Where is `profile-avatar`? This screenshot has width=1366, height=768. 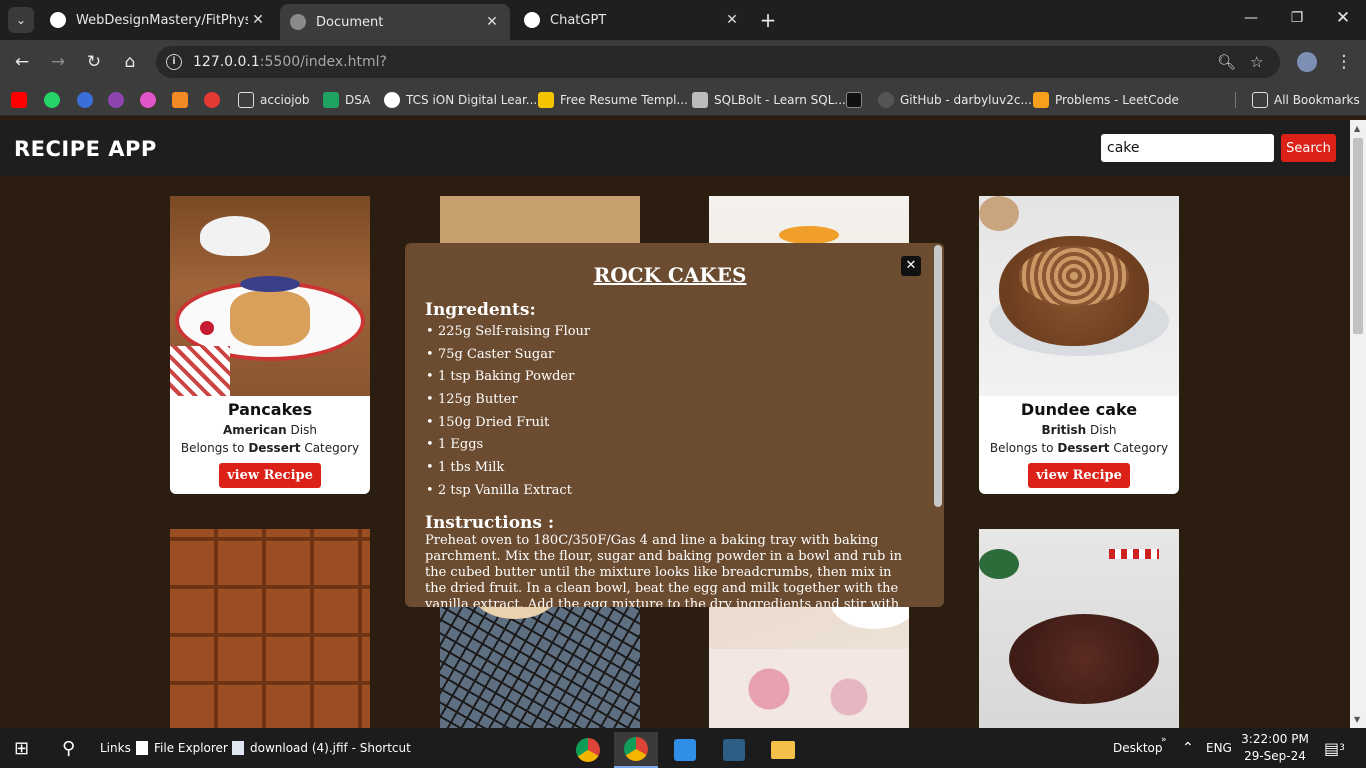 profile-avatar is located at coordinates (1307, 62).